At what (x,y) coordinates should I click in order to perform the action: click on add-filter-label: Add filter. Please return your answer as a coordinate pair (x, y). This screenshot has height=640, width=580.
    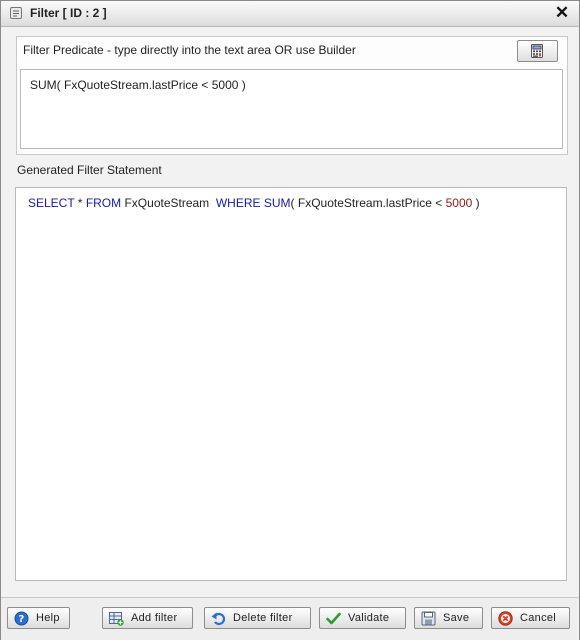
    Looking at the image, I should click on (154, 618).